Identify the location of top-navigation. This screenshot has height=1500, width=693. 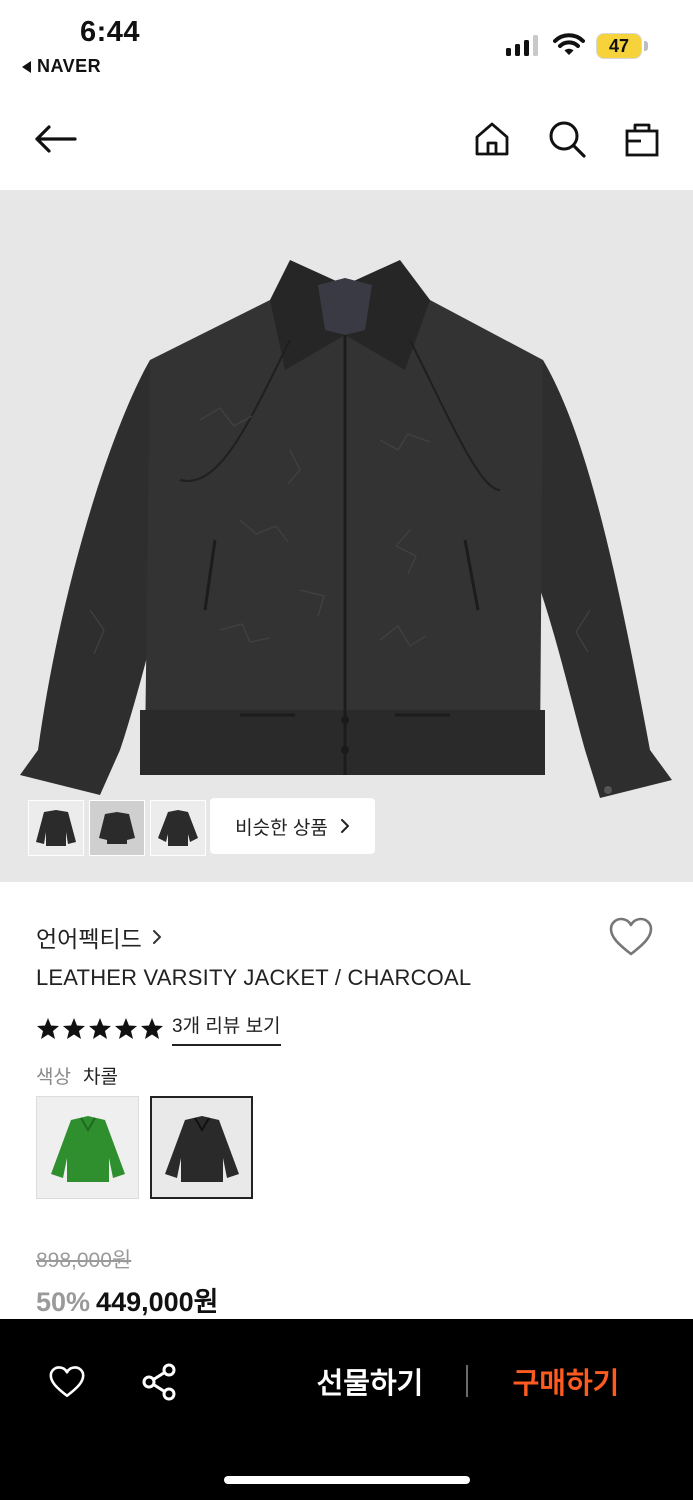
(346, 140).